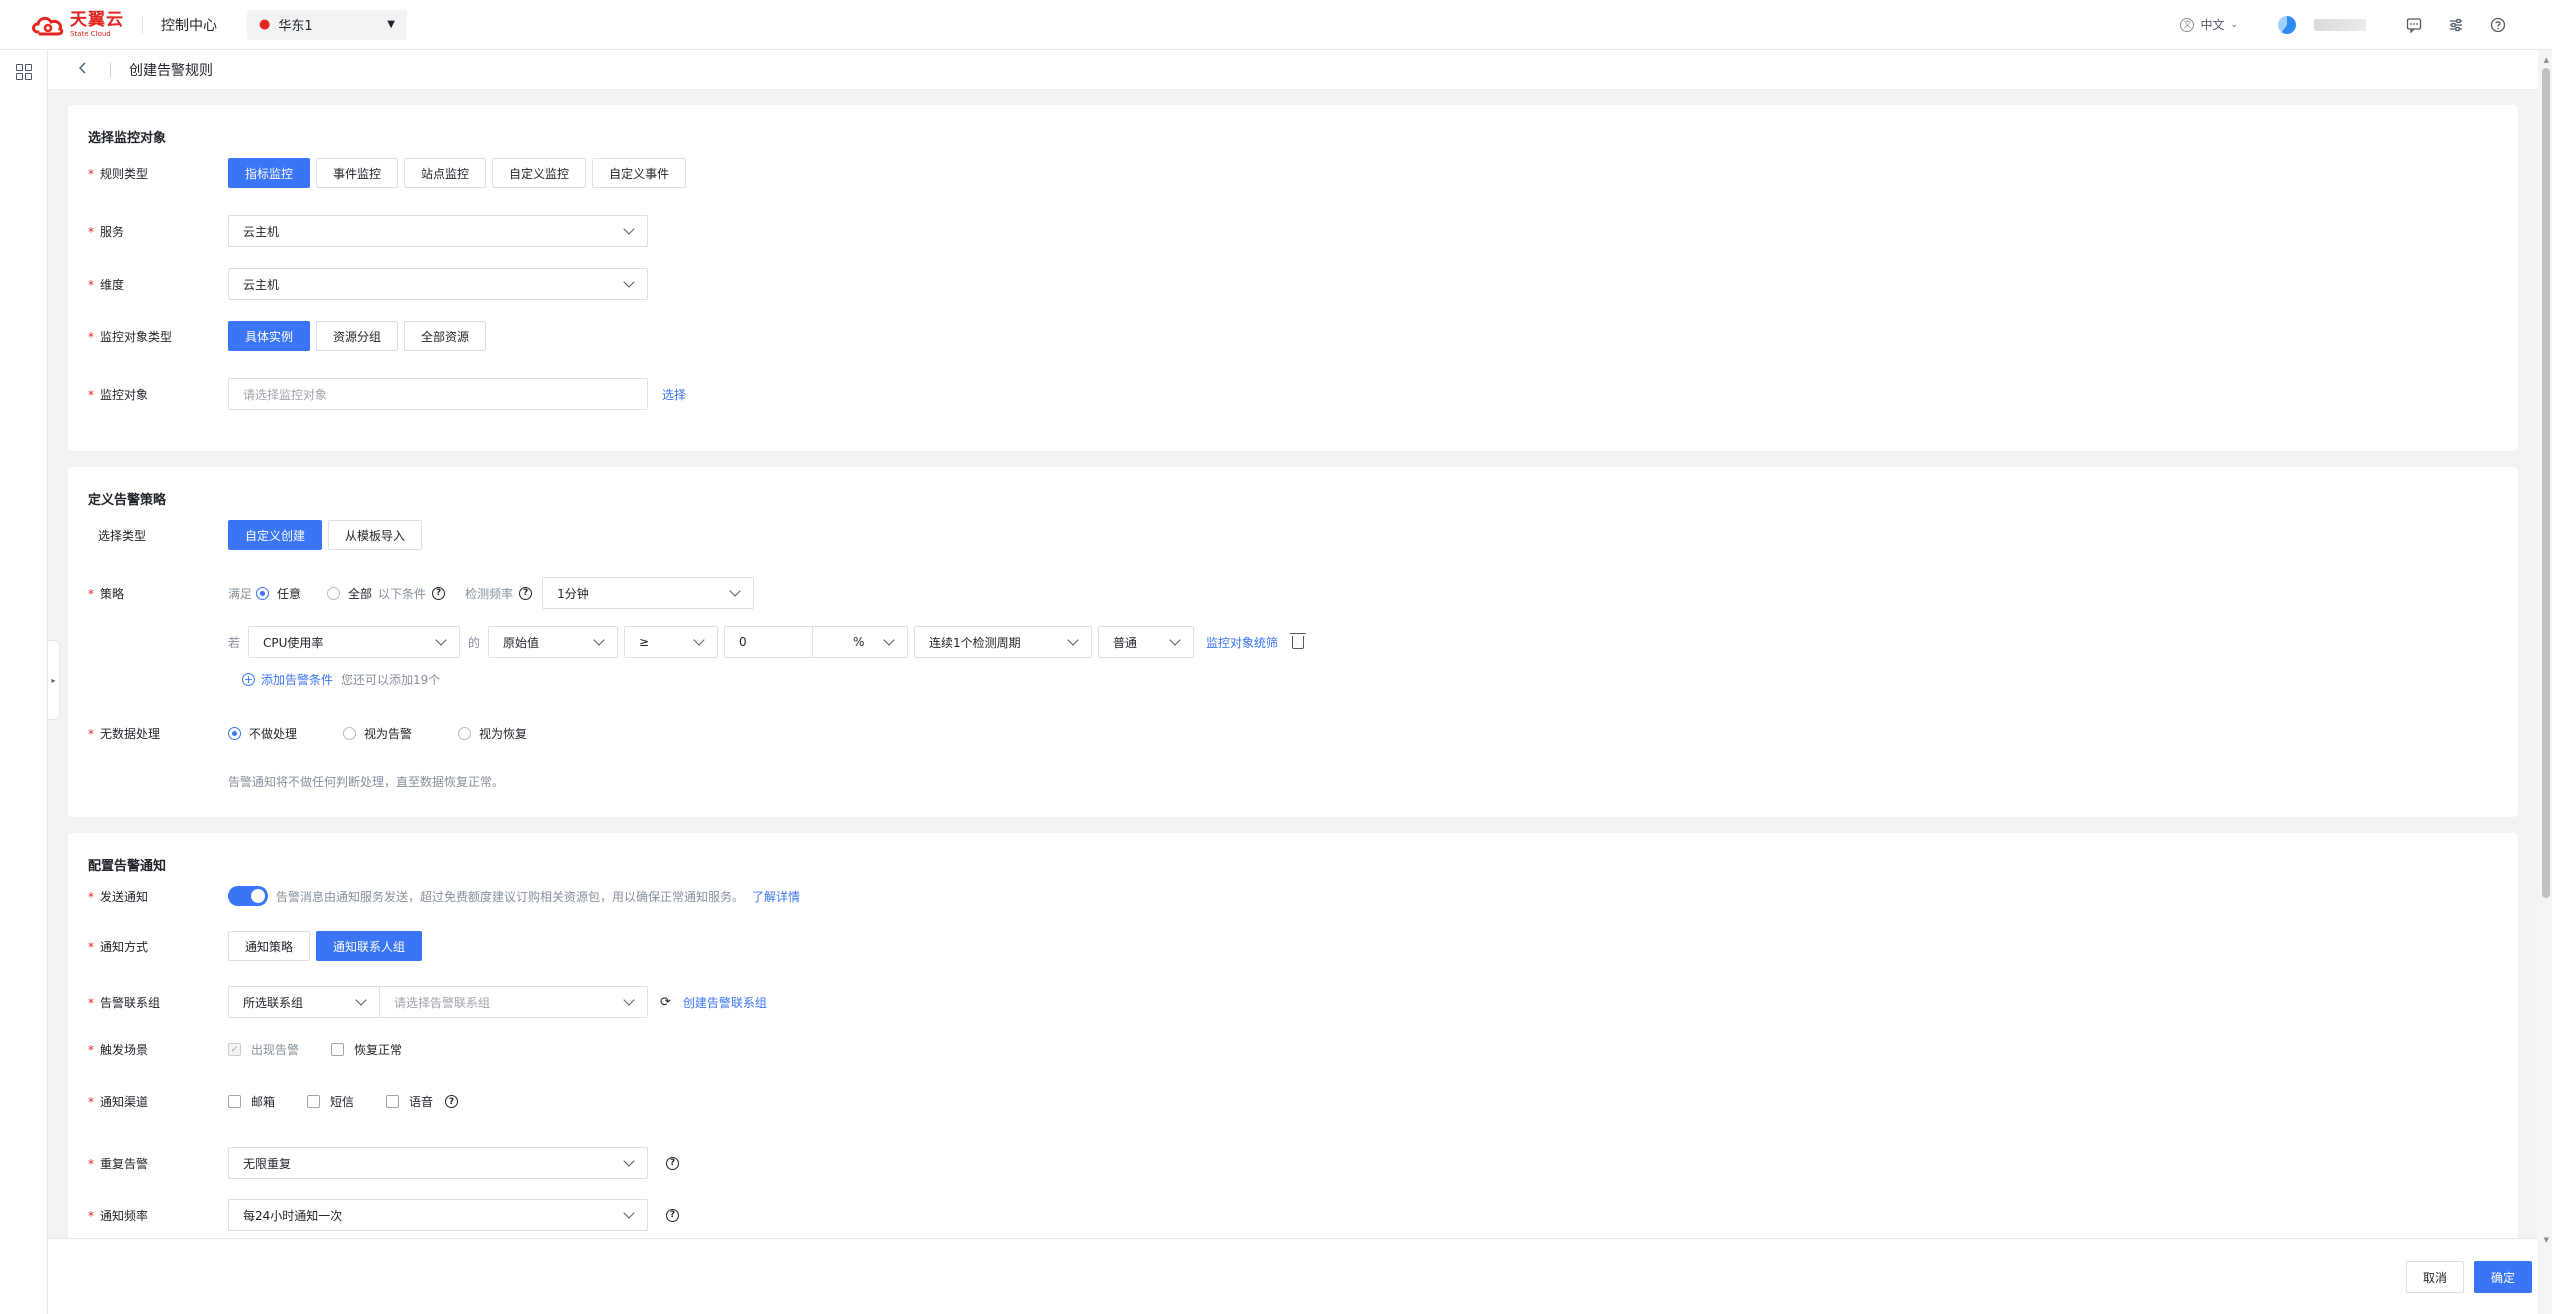 The width and height of the screenshot is (2552, 1314). I want to click on object-type-group-button: 资源分组, so click(357, 336).